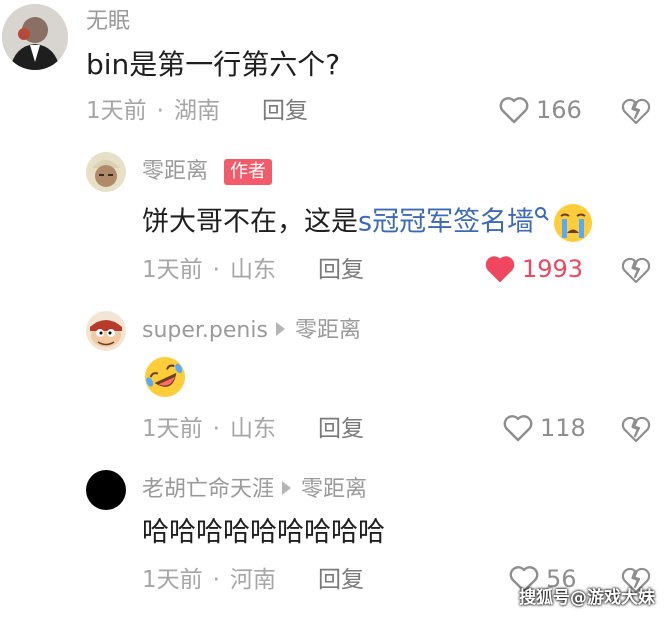 This screenshot has width=669, height=618. I want to click on face-photo-avatar-icon, so click(106, 172).